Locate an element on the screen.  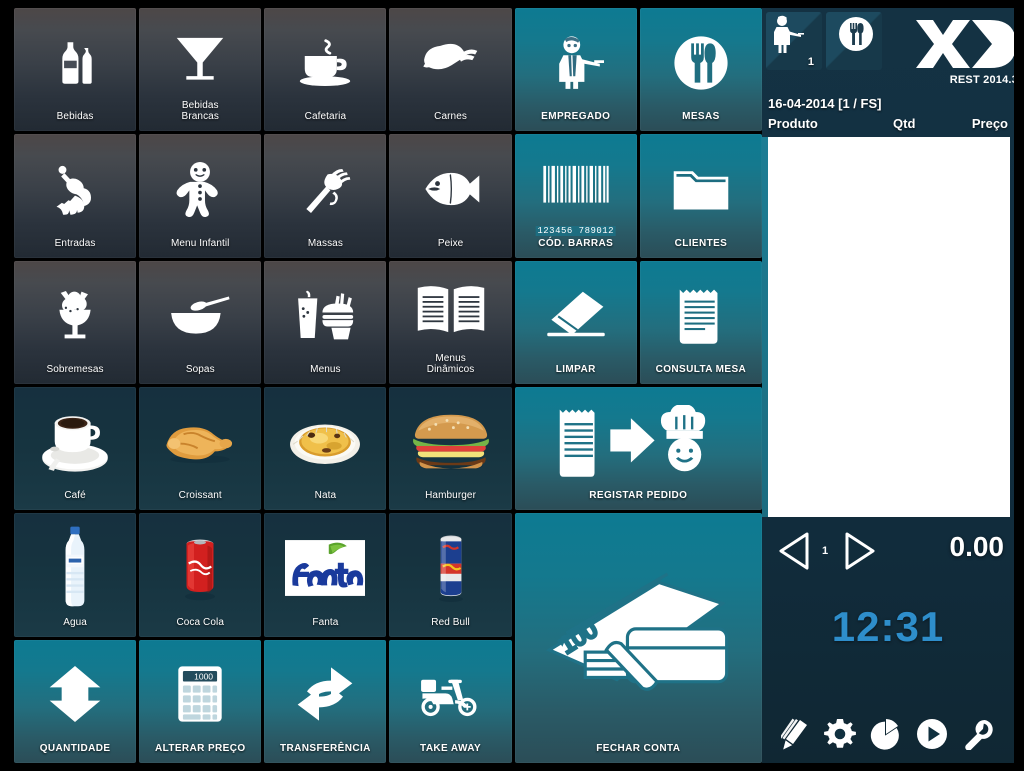
tile-transfer-arrows: TRANSFERÊNCIA is located at coordinates (325, 701).